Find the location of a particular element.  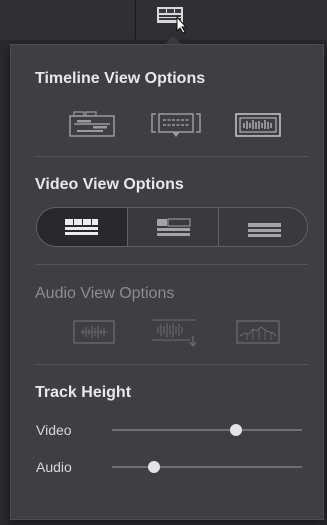

thumbnail-view-icon is located at coordinates (174, 227).